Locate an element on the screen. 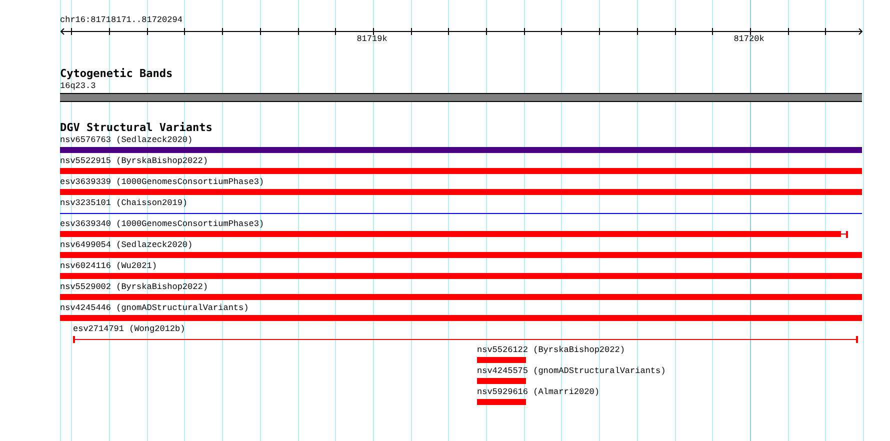  tick-label: 81719k is located at coordinates (372, 39).